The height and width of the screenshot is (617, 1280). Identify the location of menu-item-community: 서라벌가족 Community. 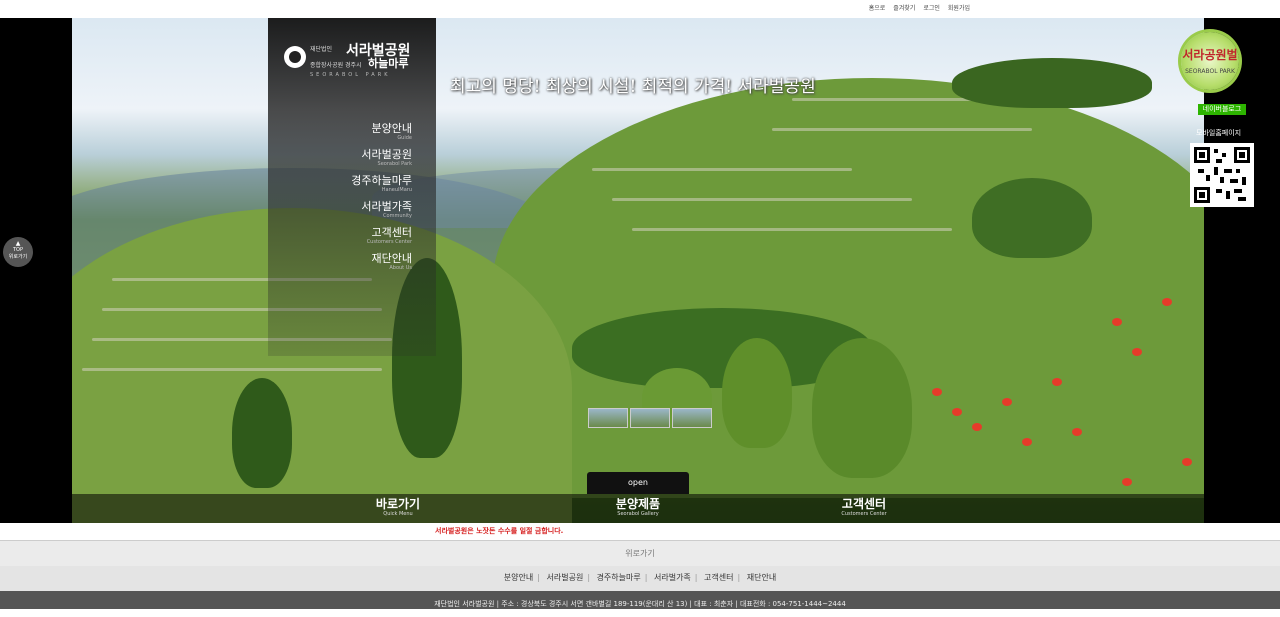
(371, 210).